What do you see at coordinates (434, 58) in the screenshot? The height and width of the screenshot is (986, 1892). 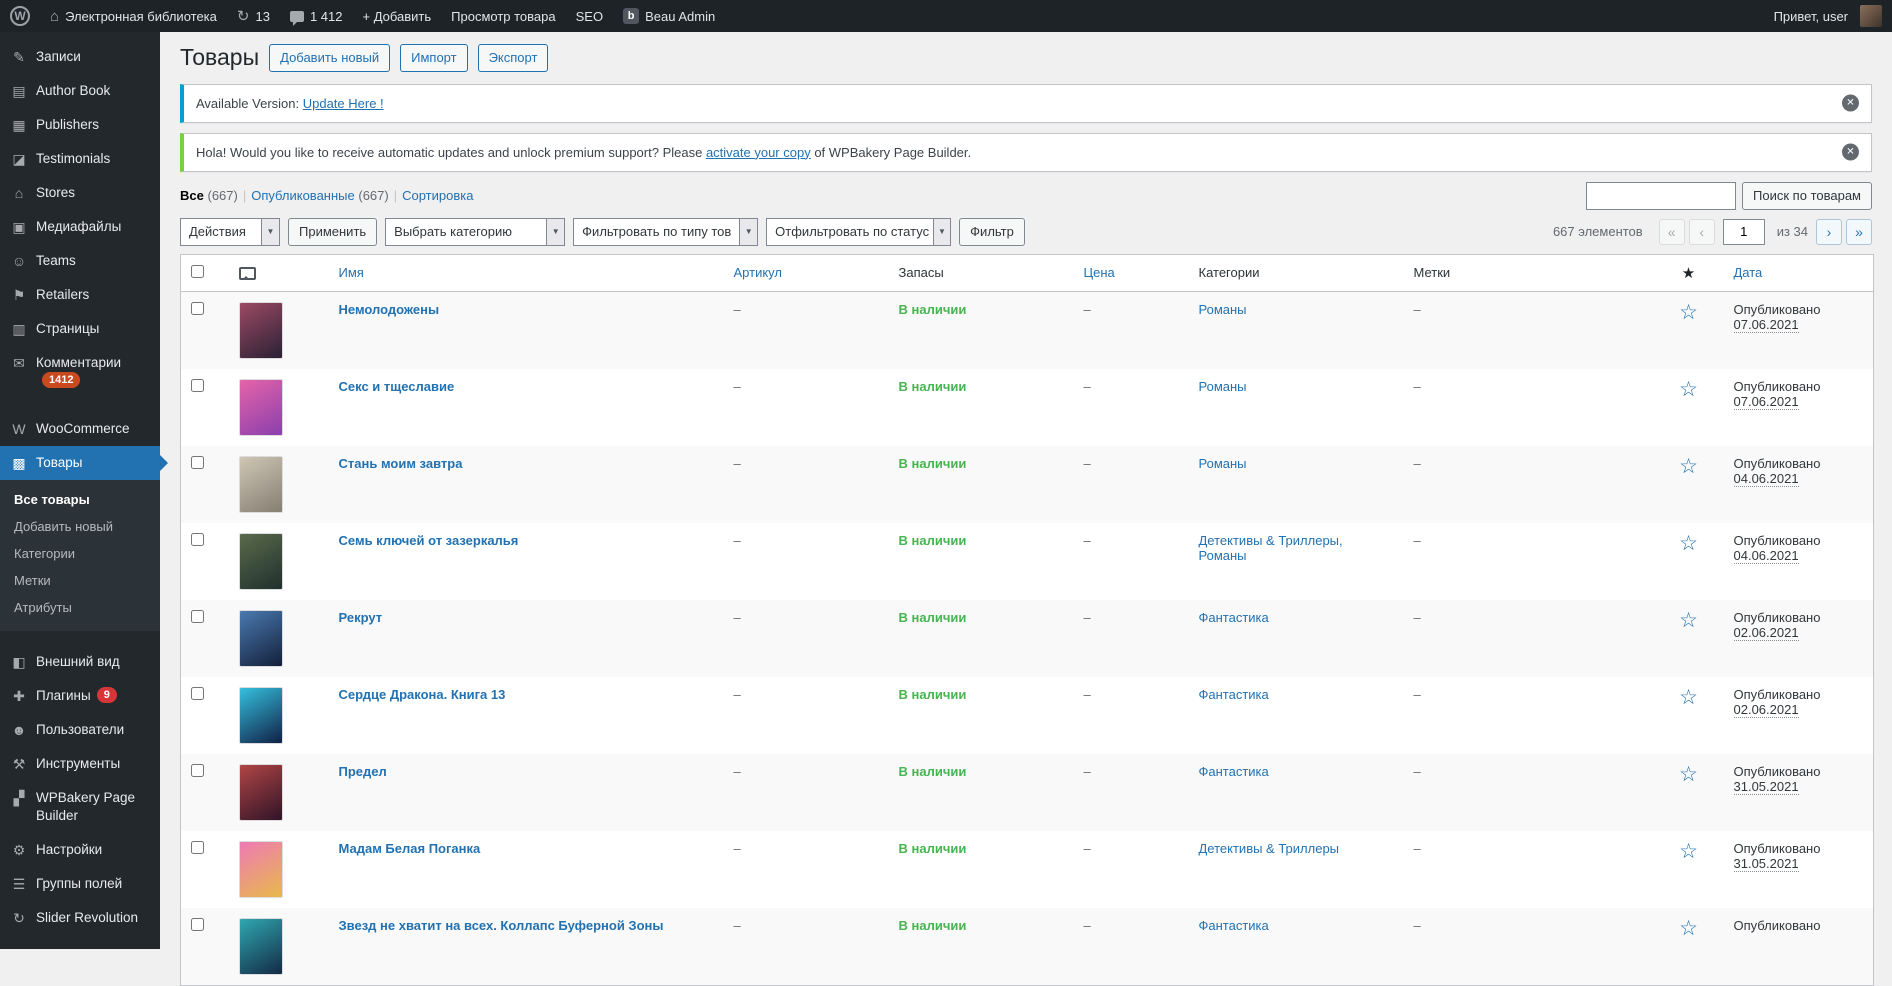 I see `import-button: Импорт` at bounding box center [434, 58].